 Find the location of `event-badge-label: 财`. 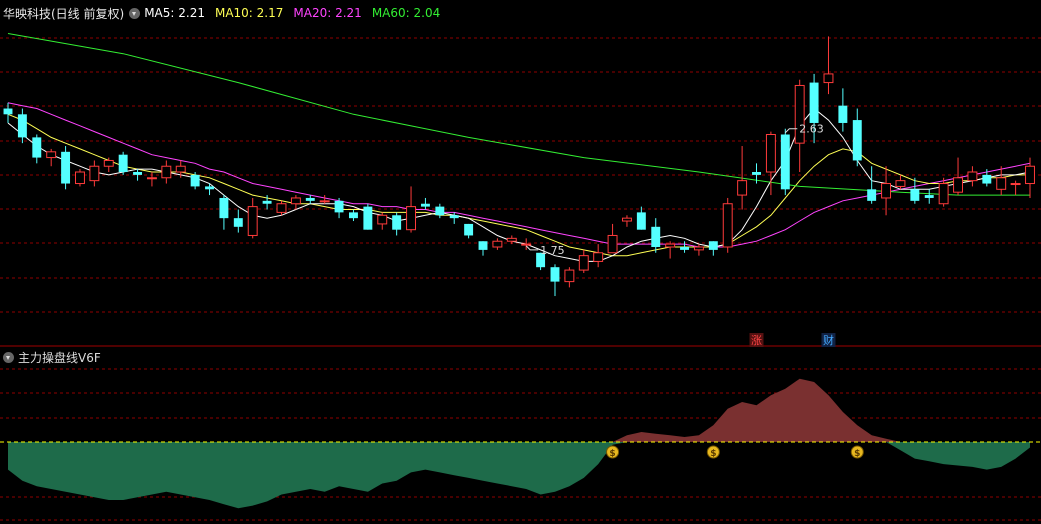

event-badge-label: 财 is located at coordinates (828, 340).